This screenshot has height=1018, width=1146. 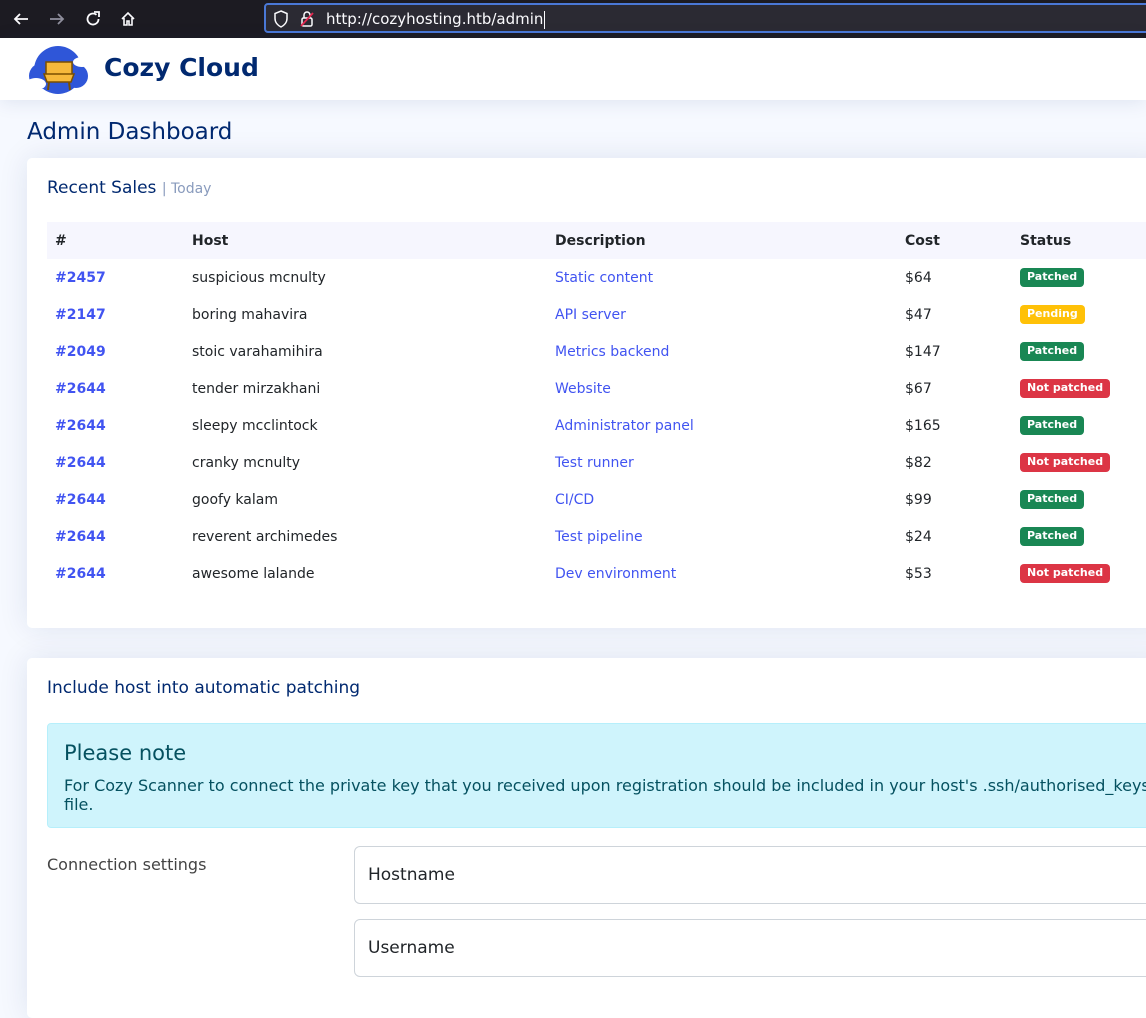 What do you see at coordinates (1046, 240) in the screenshot?
I see `column-header: Status` at bounding box center [1046, 240].